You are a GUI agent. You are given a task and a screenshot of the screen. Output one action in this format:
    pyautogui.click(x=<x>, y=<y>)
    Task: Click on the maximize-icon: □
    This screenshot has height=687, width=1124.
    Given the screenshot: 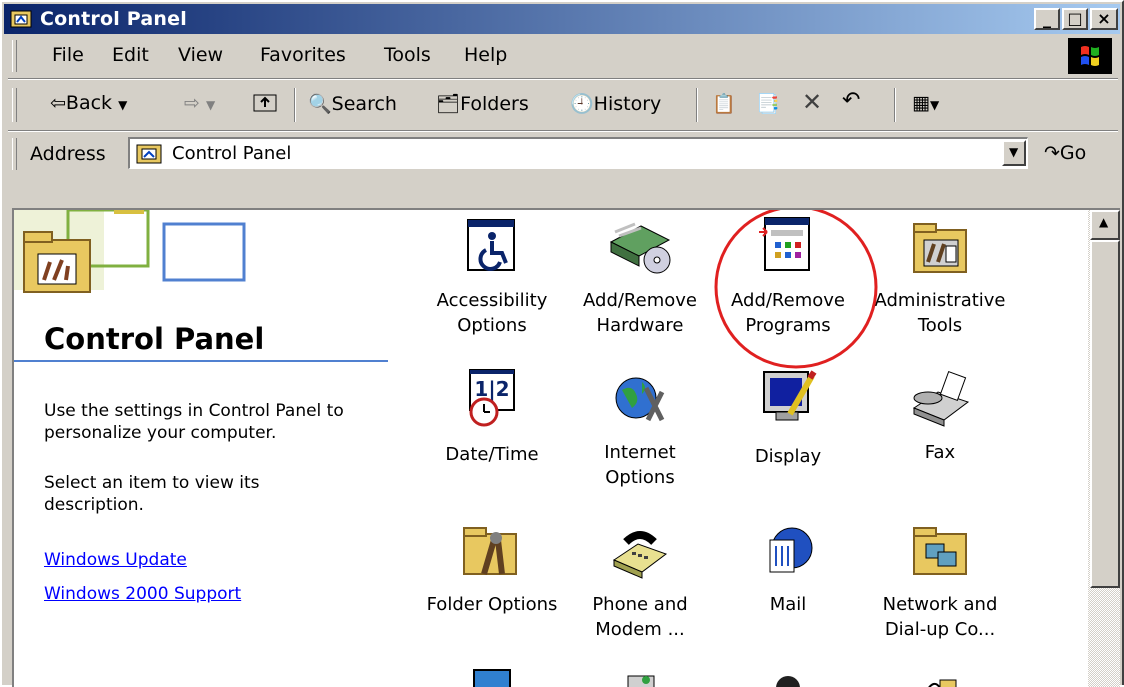 What is the action you would take?
    pyautogui.click(x=1075, y=18)
    